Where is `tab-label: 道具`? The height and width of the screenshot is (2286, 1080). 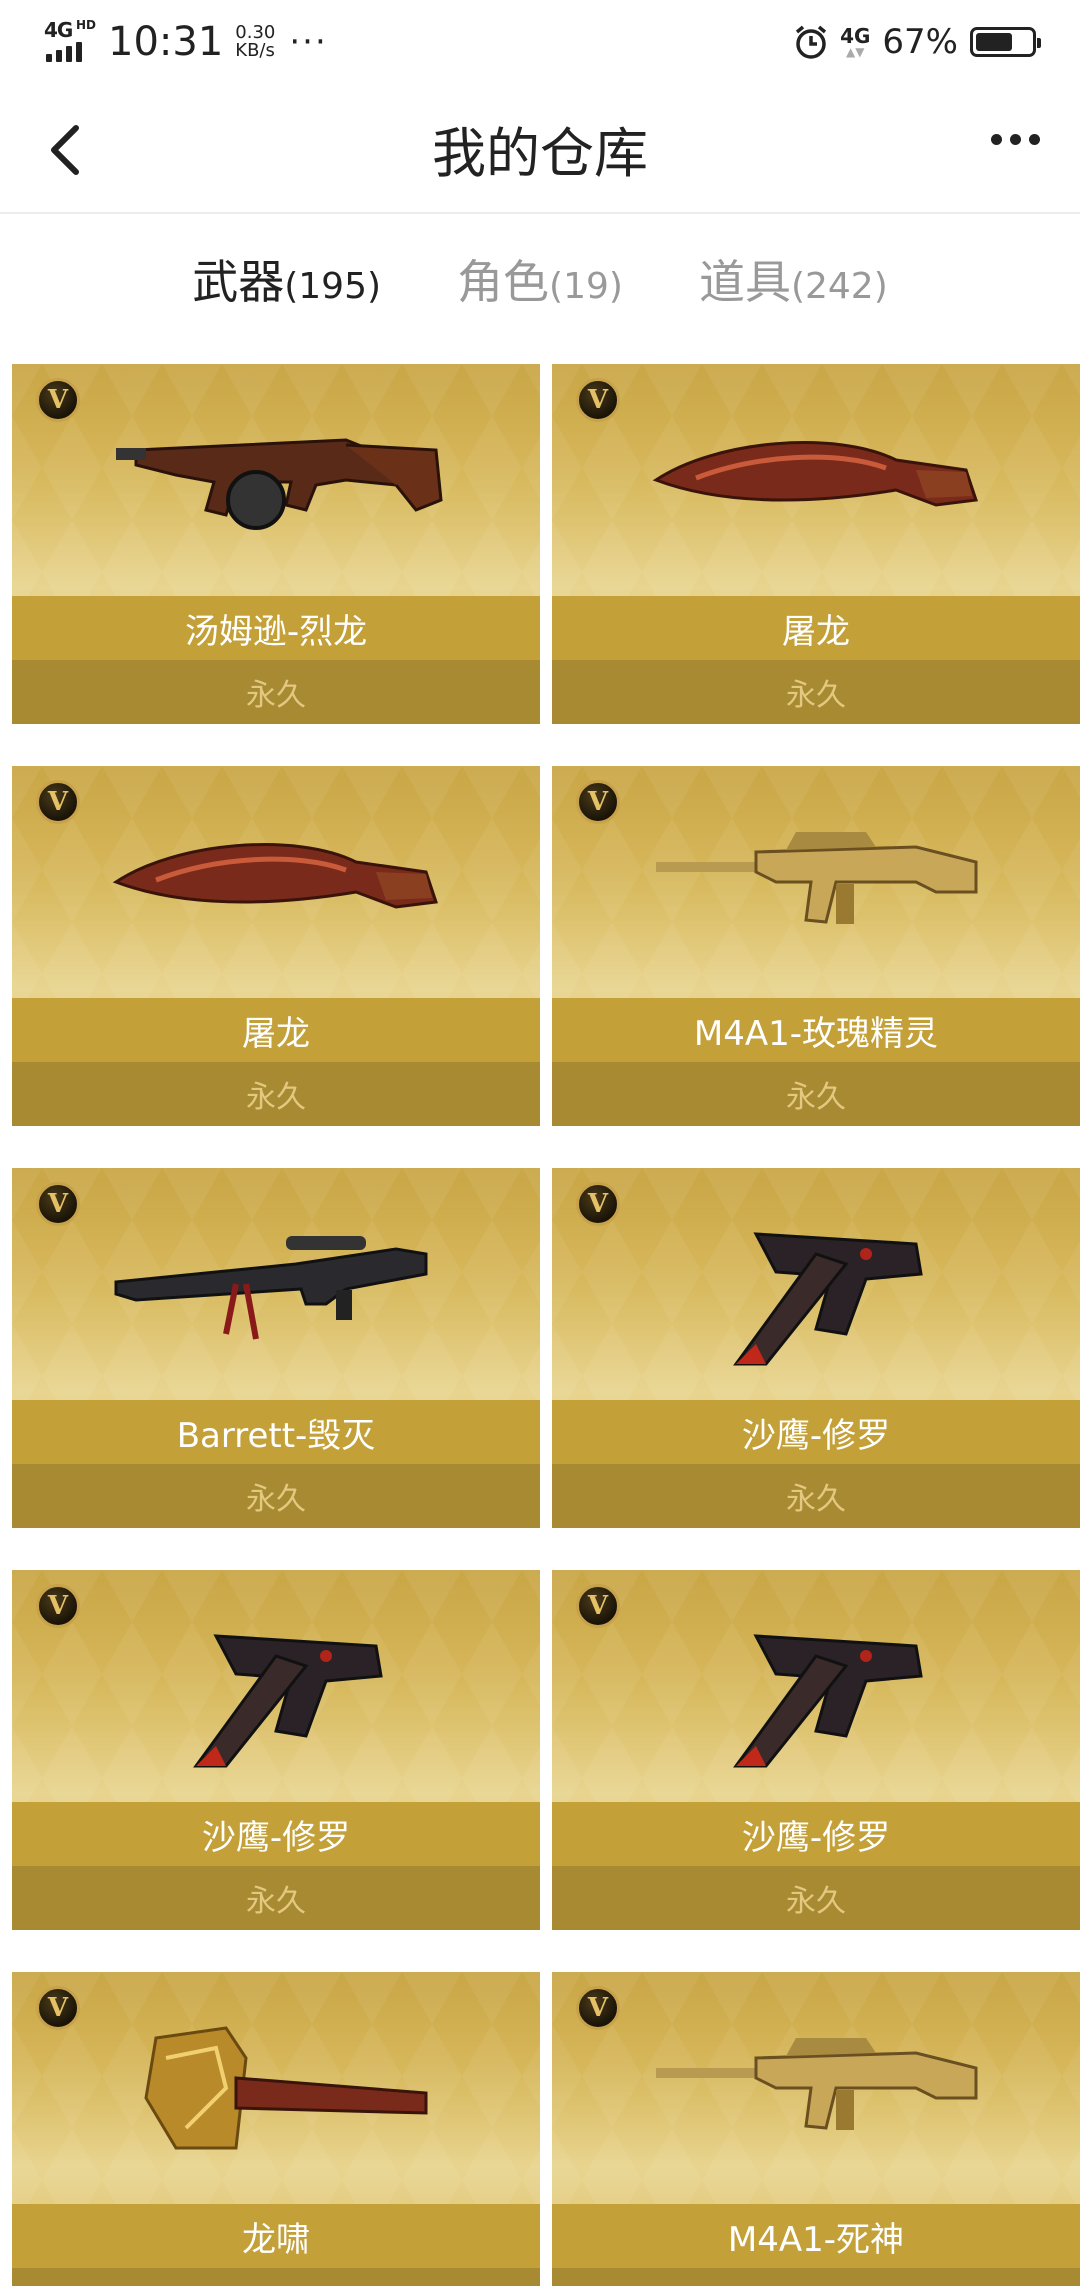
tab-label: 道具 is located at coordinates (744, 282).